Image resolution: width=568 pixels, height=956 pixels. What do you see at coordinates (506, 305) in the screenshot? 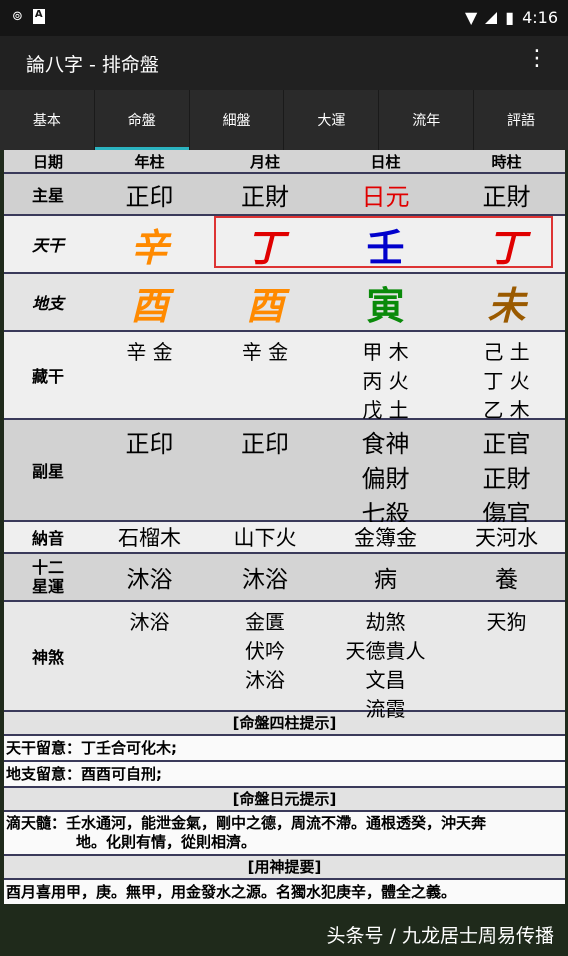
I see `dizhi-hour: 未` at bounding box center [506, 305].